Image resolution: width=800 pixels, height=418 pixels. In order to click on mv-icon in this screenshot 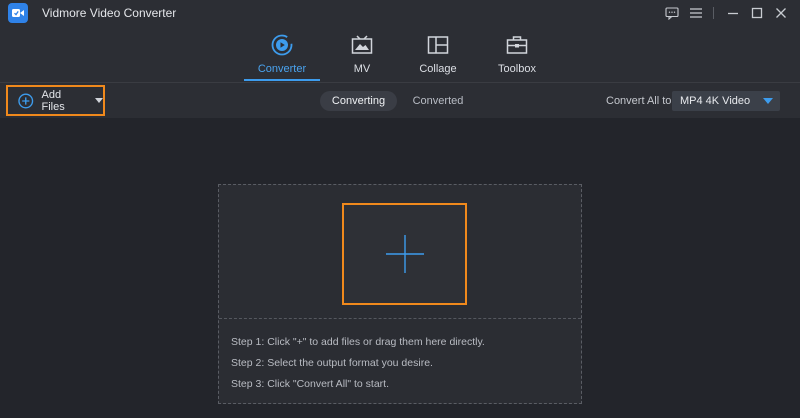, I will do `click(362, 45)`.